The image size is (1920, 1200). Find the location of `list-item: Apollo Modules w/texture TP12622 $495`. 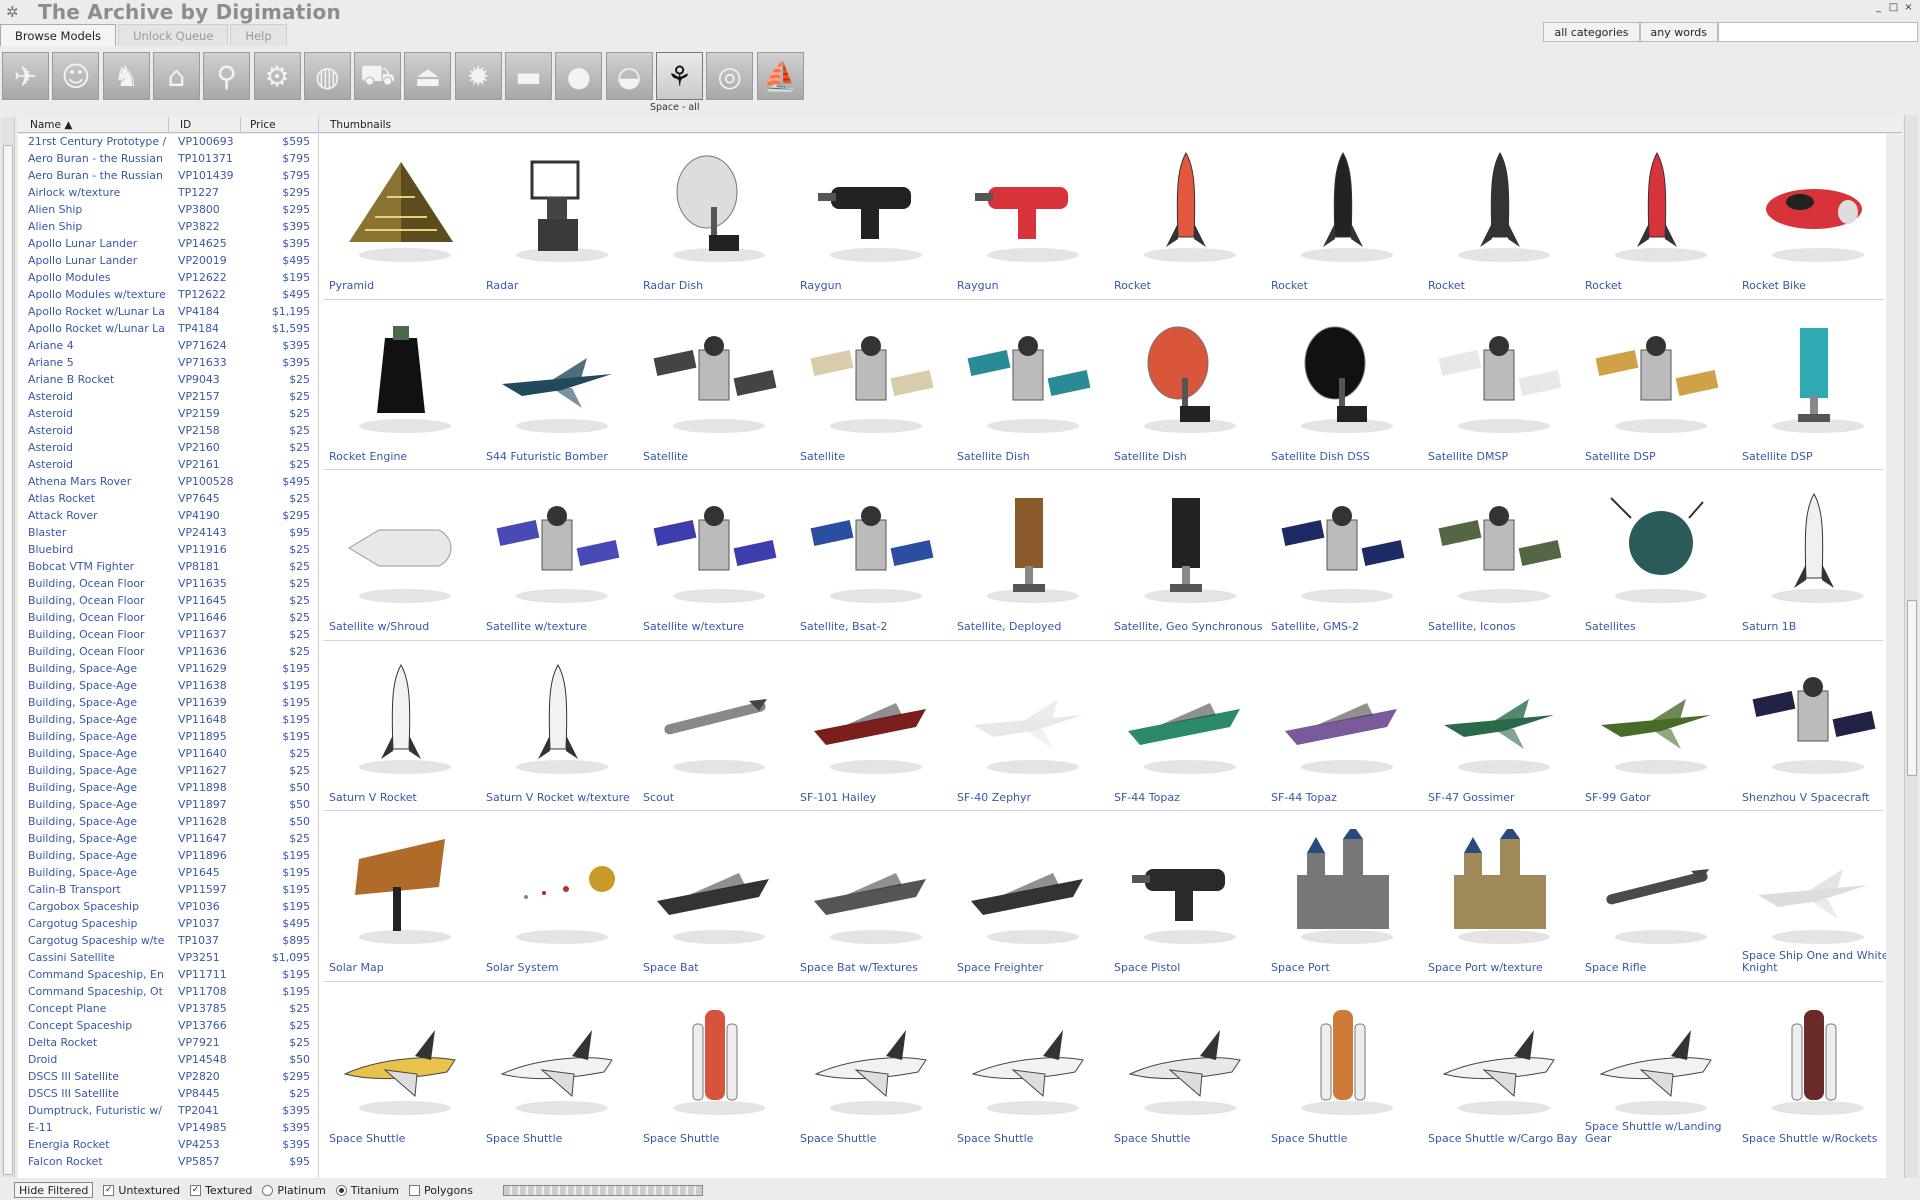

list-item: Apollo Modules w/texture TP12622 $495 is located at coordinates (168, 295).